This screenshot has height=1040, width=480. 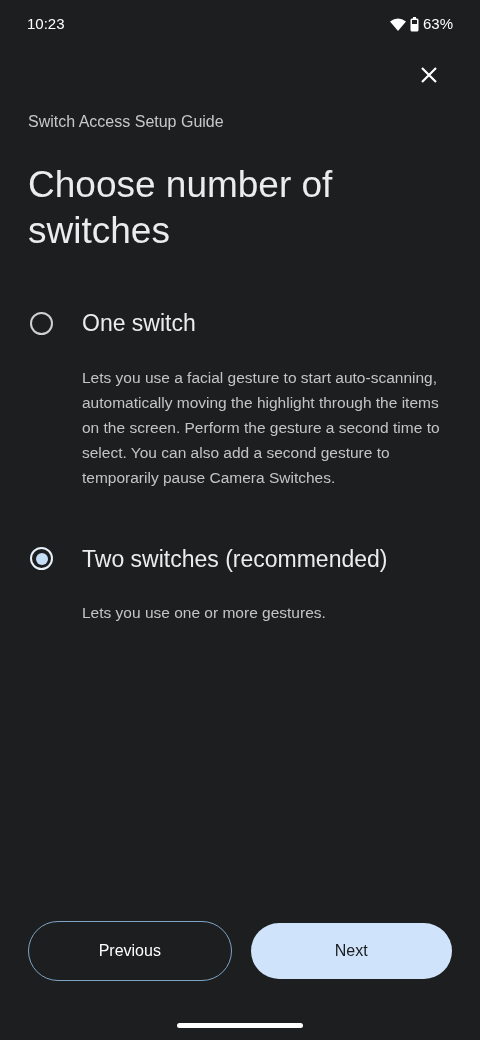 What do you see at coordinates (429, 75) in the screenshot?
I see `close-icon` at bounding box center [429, 75].